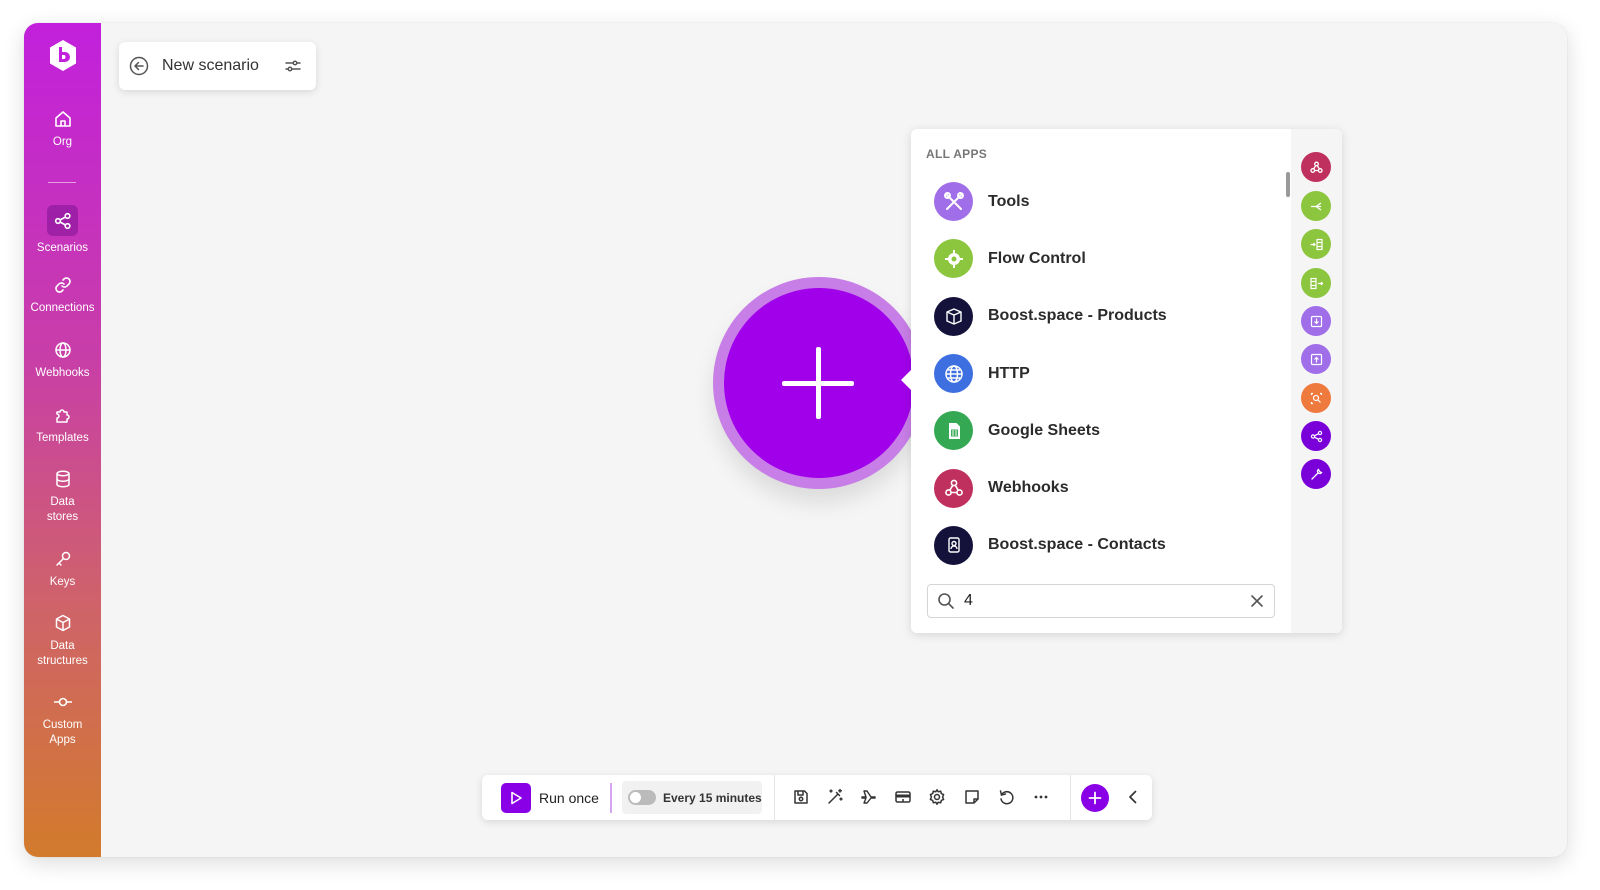 The width and height of the screenshot is (1600, 890). I want to click on scrollbar, so click(1288, 184).